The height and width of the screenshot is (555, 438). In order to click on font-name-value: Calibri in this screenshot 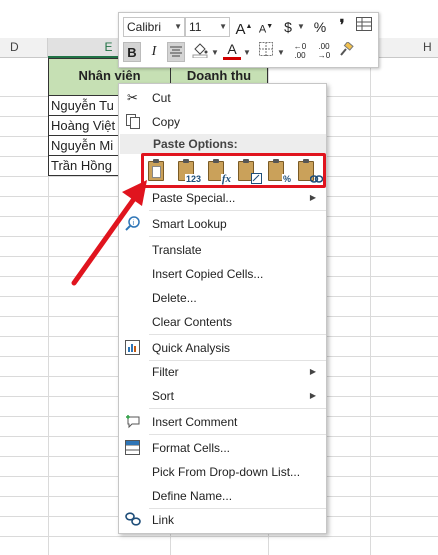, I will do `click(144, 27)`.